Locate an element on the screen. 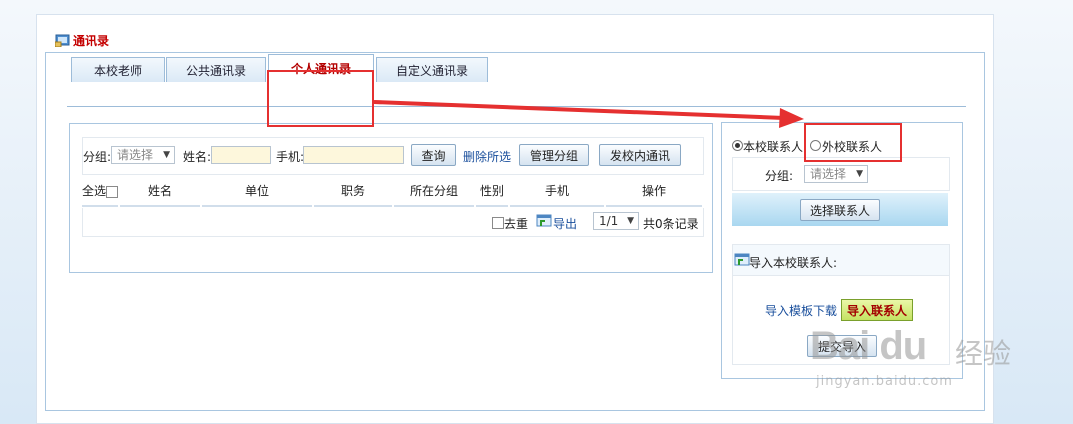 Image resolution: width=1073 pixels, height=424 pixels. radio-local-contacts is located at coordinates (737, 145).